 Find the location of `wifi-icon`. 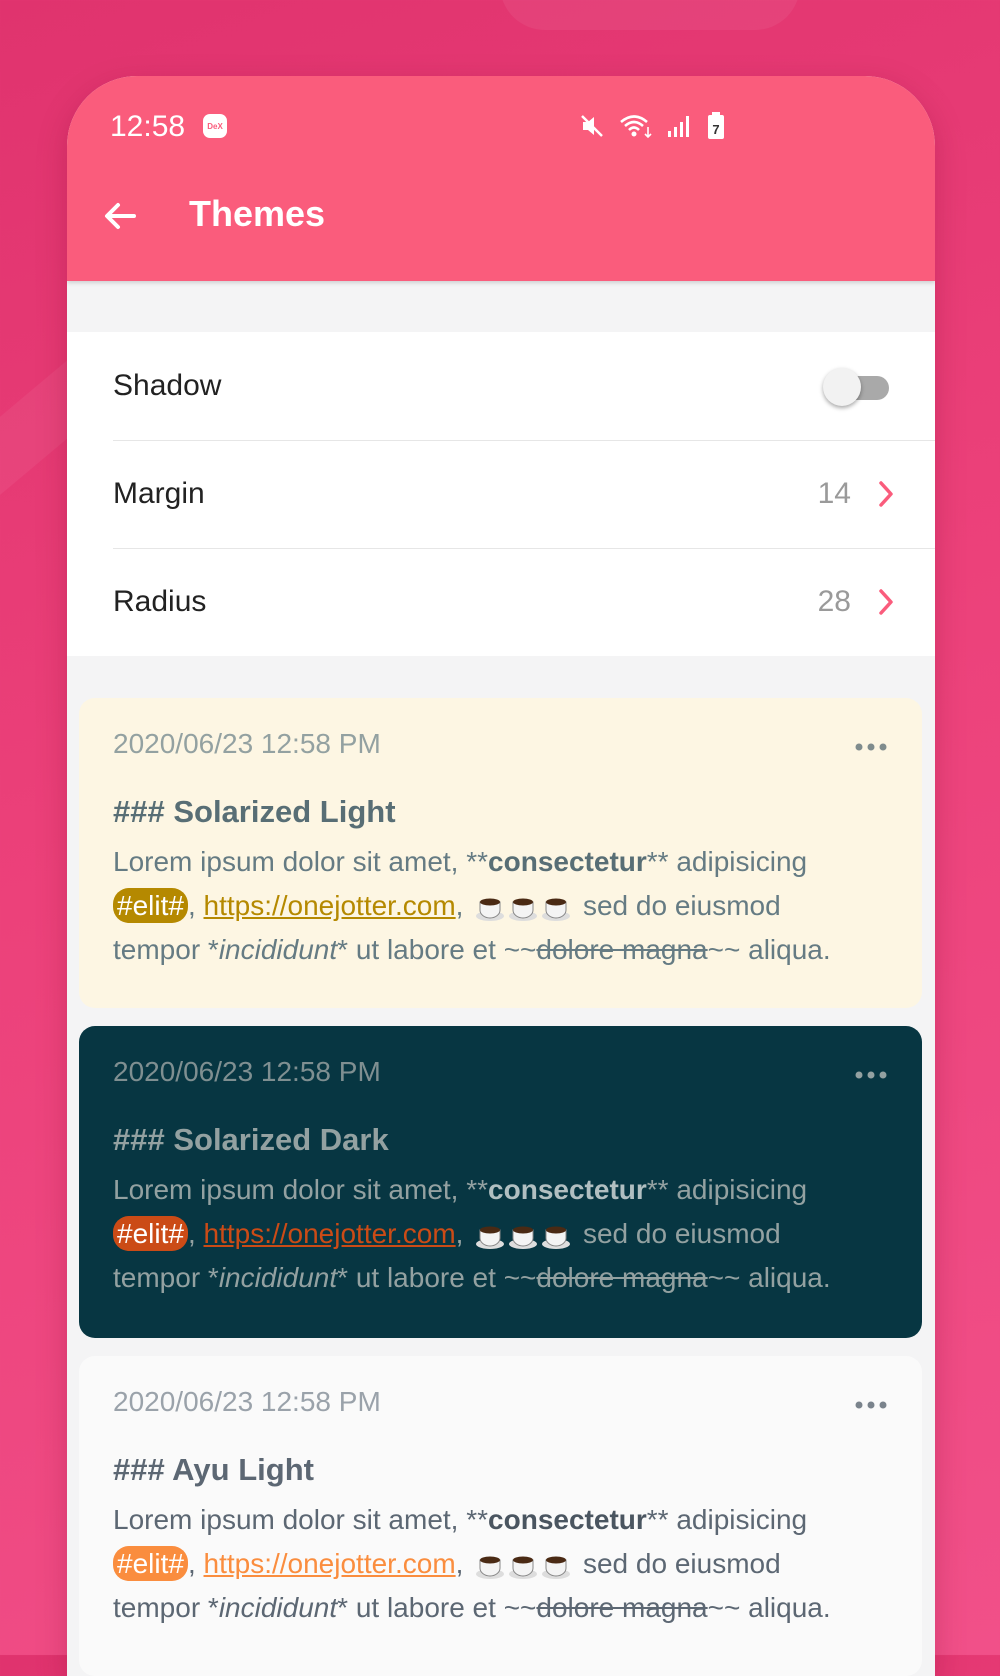

wifi-icon is located at coordinates (636, 127).